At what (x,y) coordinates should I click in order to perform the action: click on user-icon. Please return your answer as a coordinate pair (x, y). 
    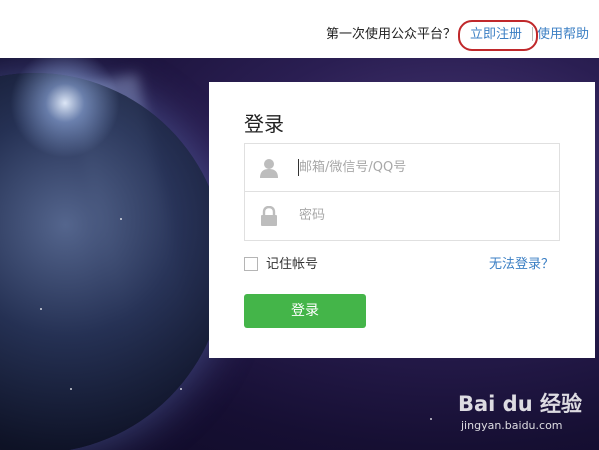
    Looking at the image, I should click on (269, 168).